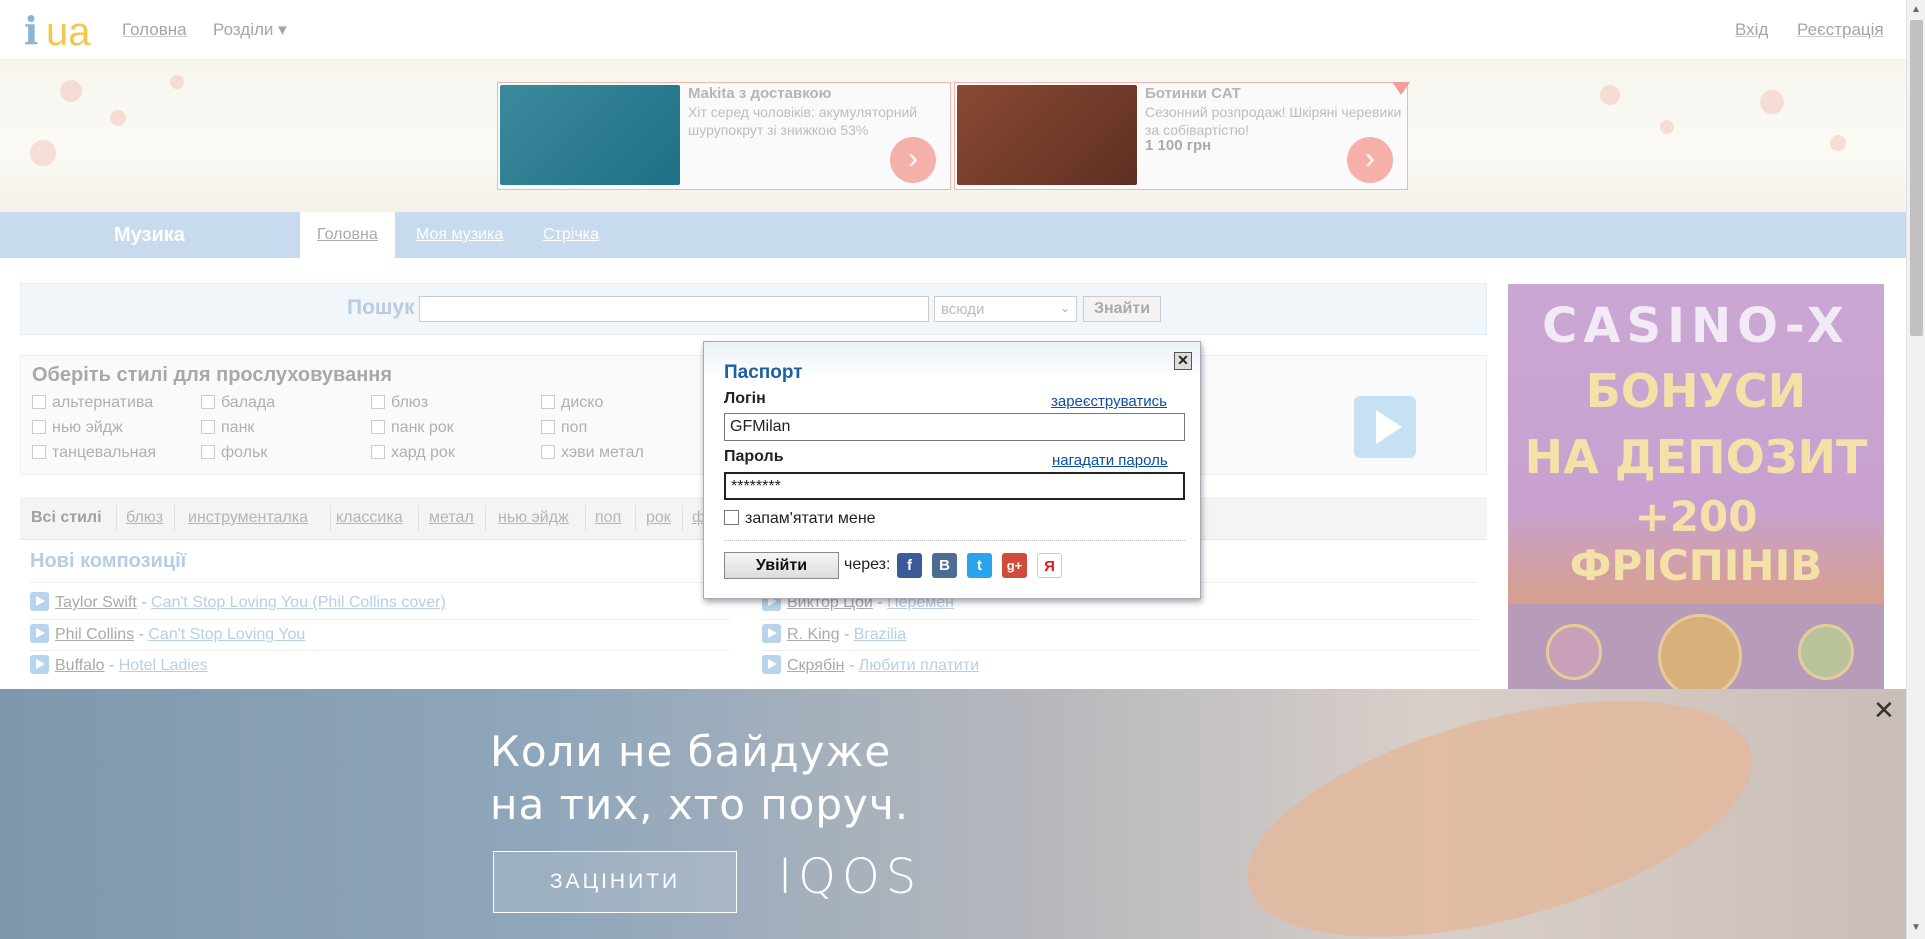 The width and height of the screenshot is (1925, 939). I want to click on genre-tab: нью эйдж, so click(533, 518).